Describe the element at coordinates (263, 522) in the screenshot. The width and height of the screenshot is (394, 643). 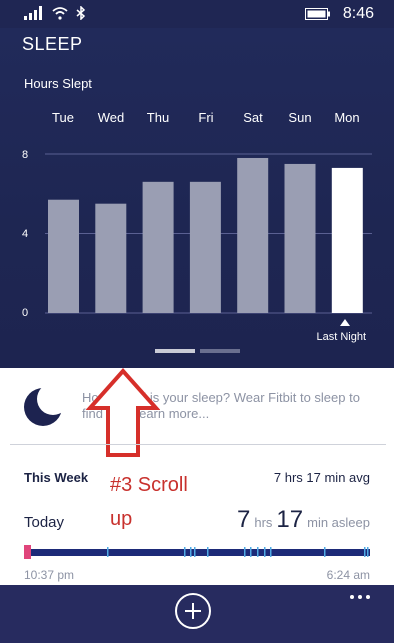
I see `asleep-hours-unit: hrs` at that location.